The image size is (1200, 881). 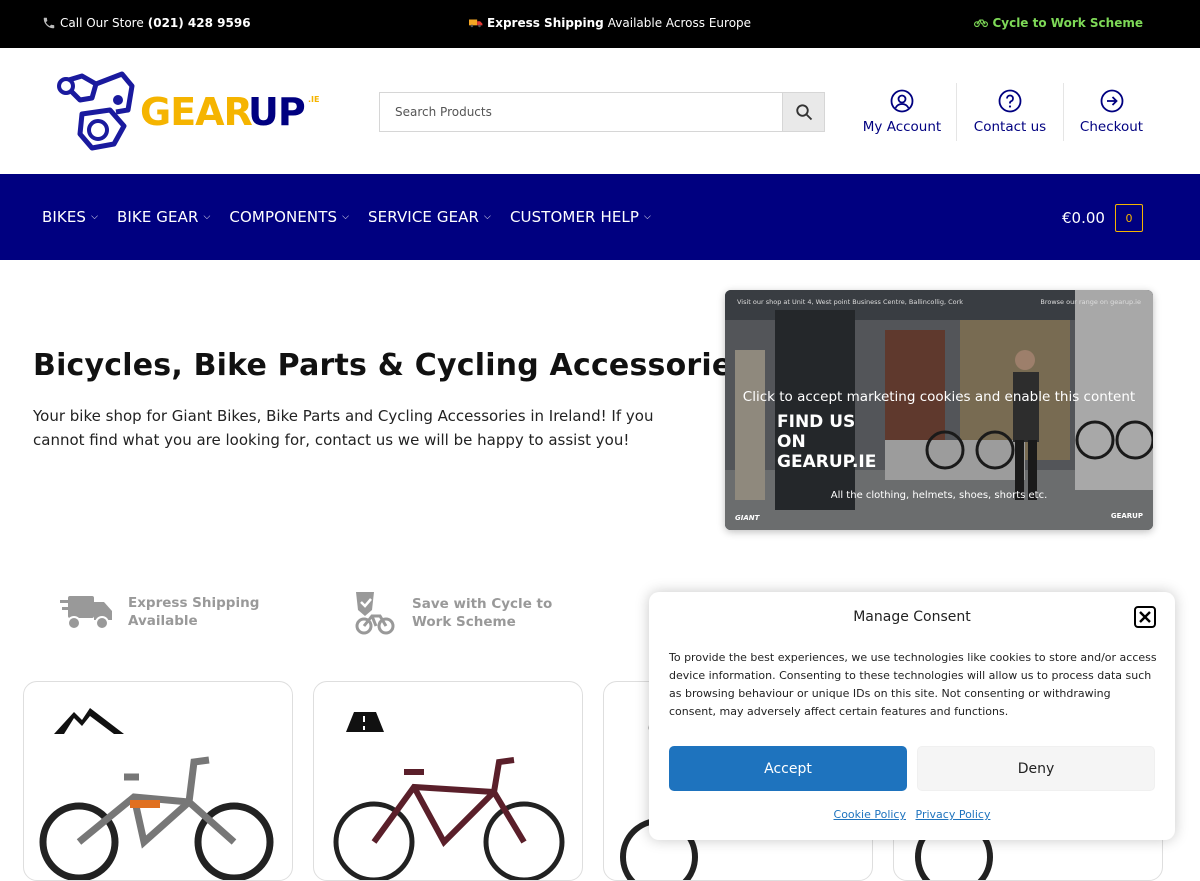 I want to click on gearup-brand-mark: GEARUP, so click(x=1126, y=516).